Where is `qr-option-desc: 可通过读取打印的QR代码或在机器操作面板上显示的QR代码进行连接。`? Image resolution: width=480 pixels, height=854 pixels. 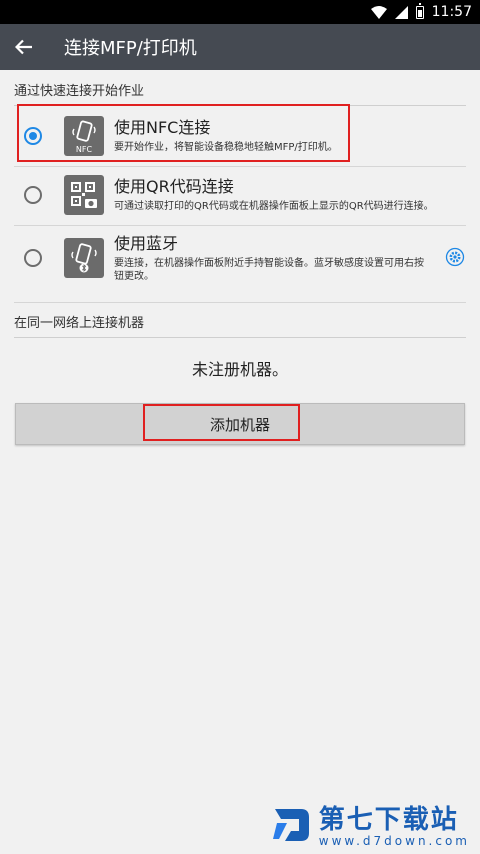 qr-option-desc: 可通过读取打印的QR代码或在机器操作面板上显示的QR代码进行连接。 is located at coordinates (274, 206).